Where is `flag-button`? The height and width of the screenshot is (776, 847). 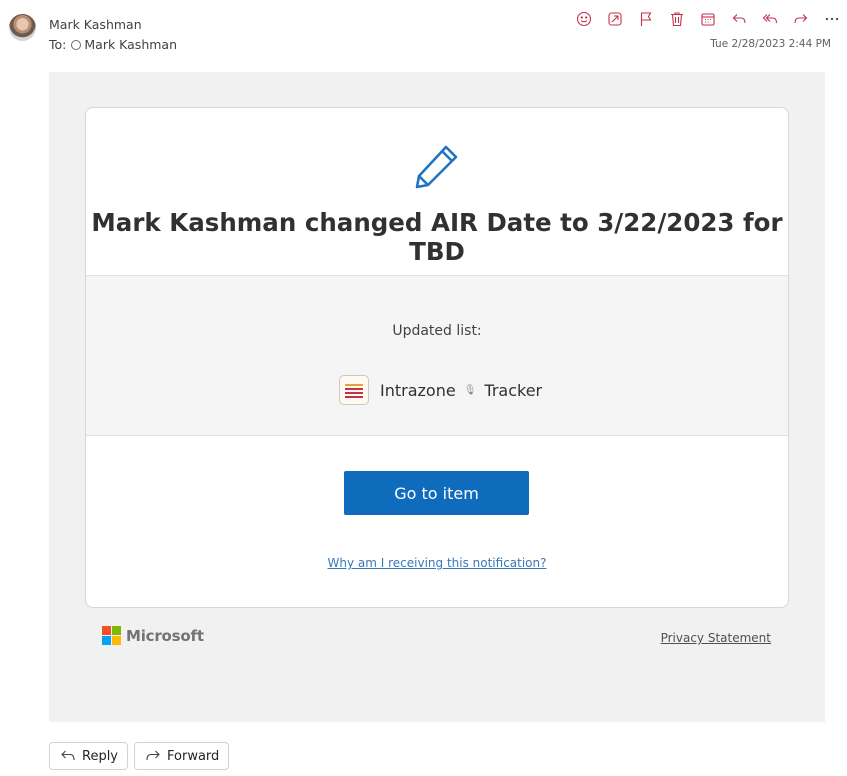
flag-button is located at coordinates (645, 19).